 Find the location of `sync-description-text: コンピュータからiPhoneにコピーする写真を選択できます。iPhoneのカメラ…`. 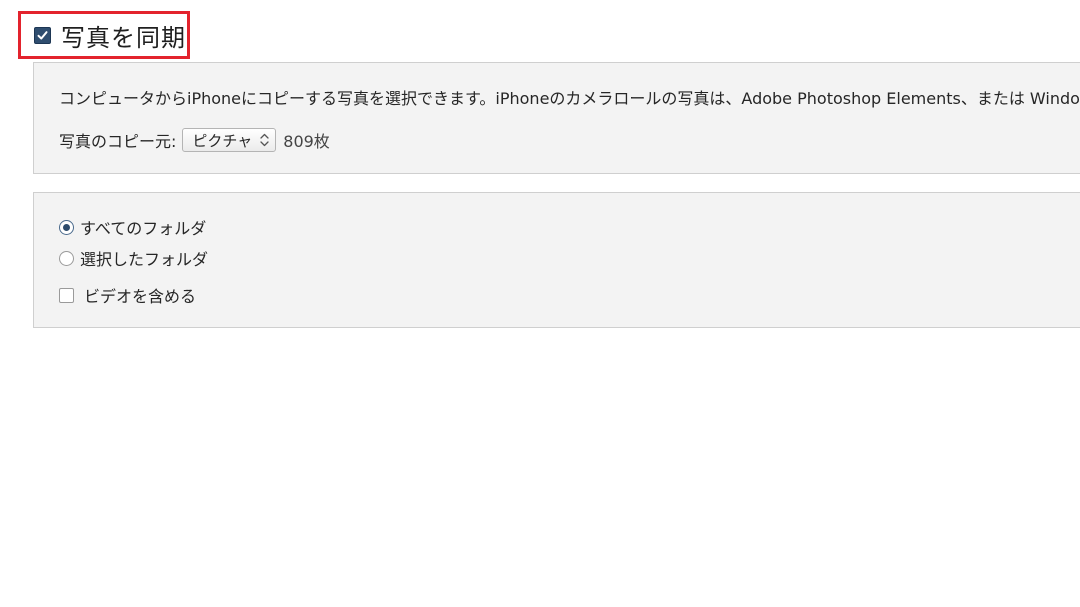

sync-description-text: コンピュータからiPhoneにコピーする写真を選択できます。iPhoneのカメラ… is located at coordinates (569, 98).